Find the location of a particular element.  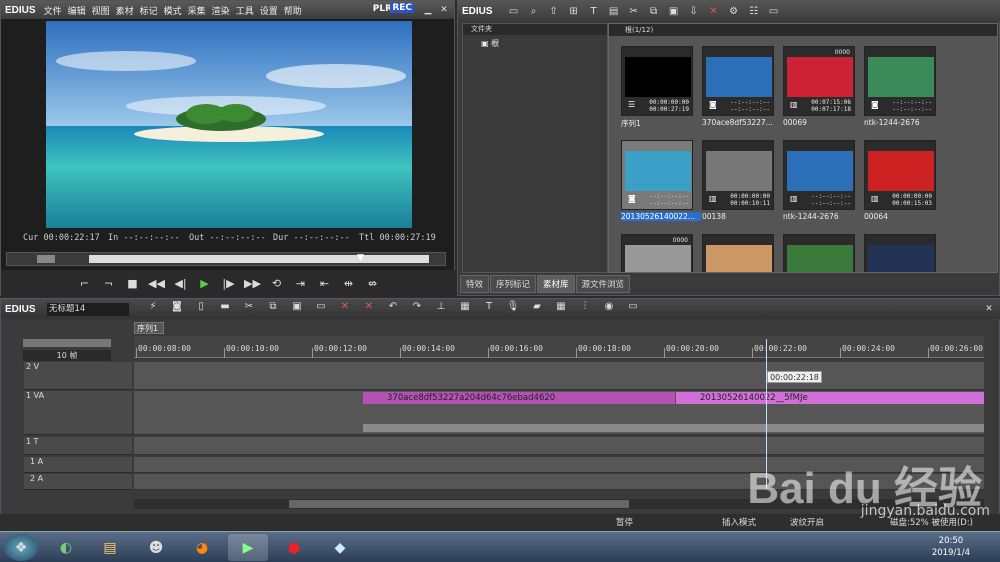

render-icon: ▰ is located at coordinates (537, 306).